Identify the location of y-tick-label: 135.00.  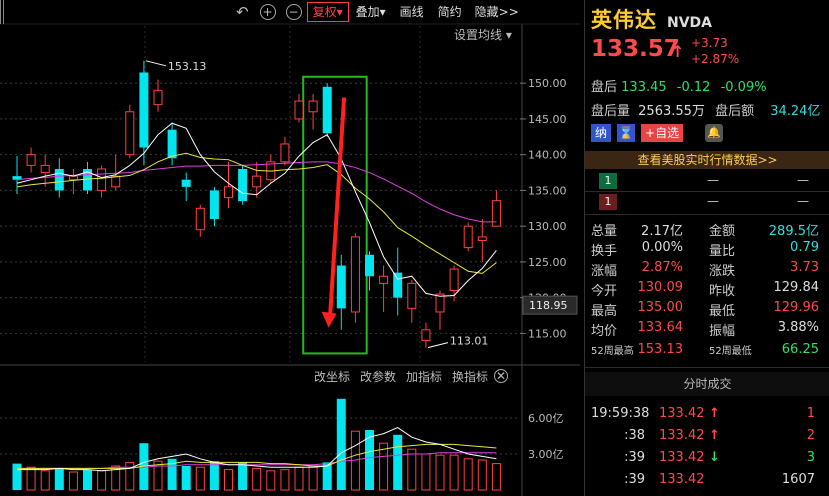
(547, 190).